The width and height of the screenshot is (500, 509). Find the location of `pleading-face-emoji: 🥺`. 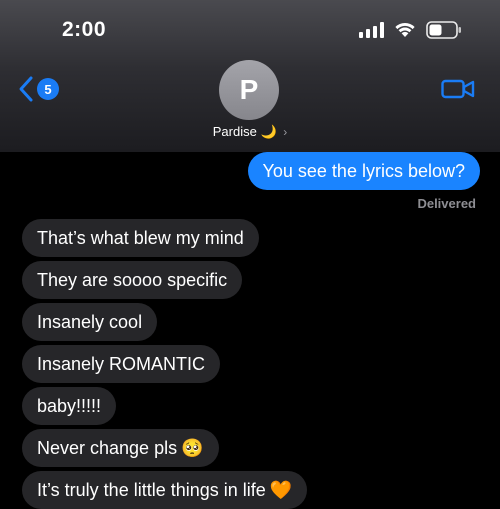

pleading-face-emoji: 🥺 is located at coordinates (192, 447).